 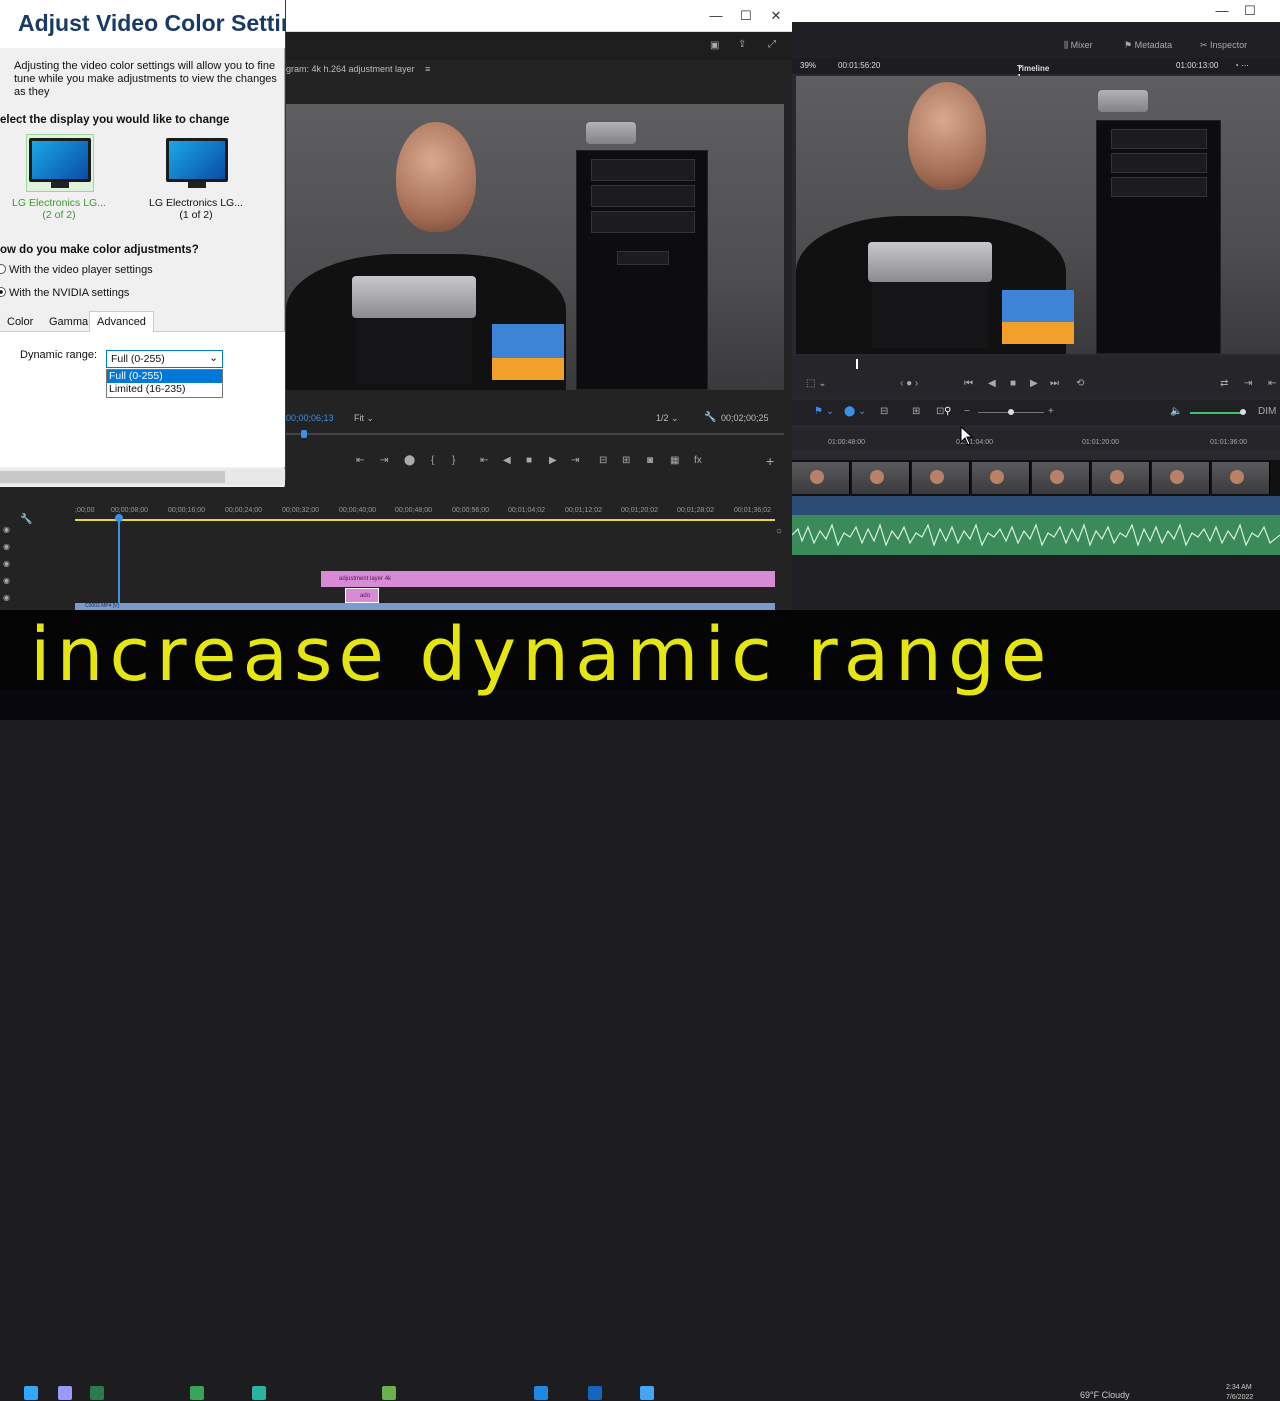 I want to click on go-to-end-icon: ⏭, so click(x=1054, y=383).